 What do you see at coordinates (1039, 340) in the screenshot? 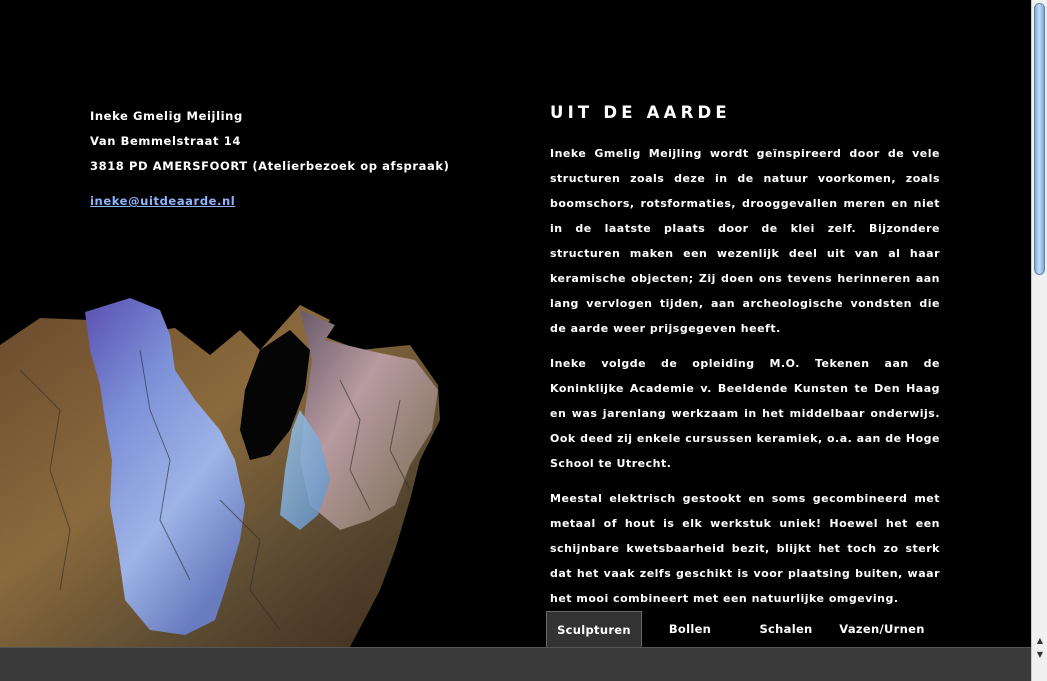
I see `vertical-scrollbar: ▲ ▼` at bounding box center [1039, 340].